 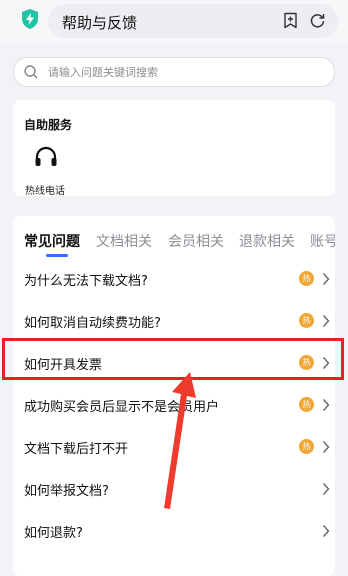 What do you see at coordinates (66, 491) in the screenshot?
I see `faq-item-label: 如何举报文档?` at bounding box center [66, 491].